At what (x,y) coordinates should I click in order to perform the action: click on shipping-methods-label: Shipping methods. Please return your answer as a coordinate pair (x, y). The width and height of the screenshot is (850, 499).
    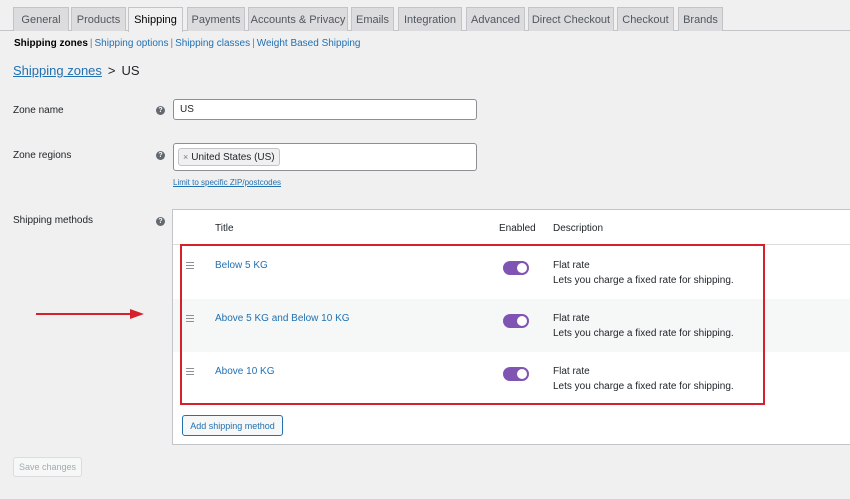
    Looking at the image, I should click on (53, 220).